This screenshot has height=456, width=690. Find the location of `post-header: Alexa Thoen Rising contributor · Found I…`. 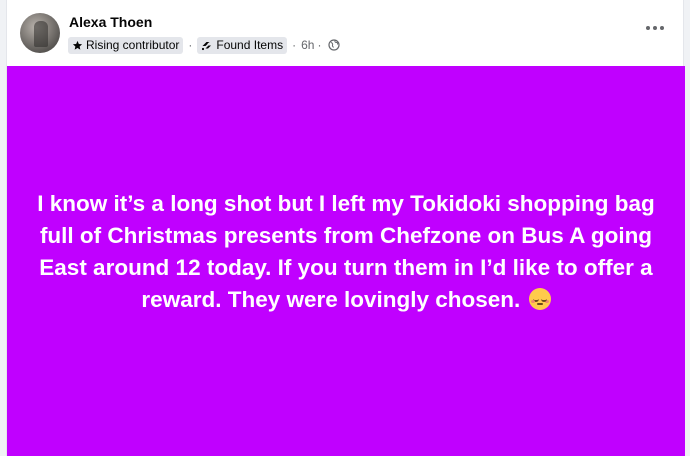

post-header: Alexa Thoen Rising contributor · Found I… is located at coordinates (345, 33).